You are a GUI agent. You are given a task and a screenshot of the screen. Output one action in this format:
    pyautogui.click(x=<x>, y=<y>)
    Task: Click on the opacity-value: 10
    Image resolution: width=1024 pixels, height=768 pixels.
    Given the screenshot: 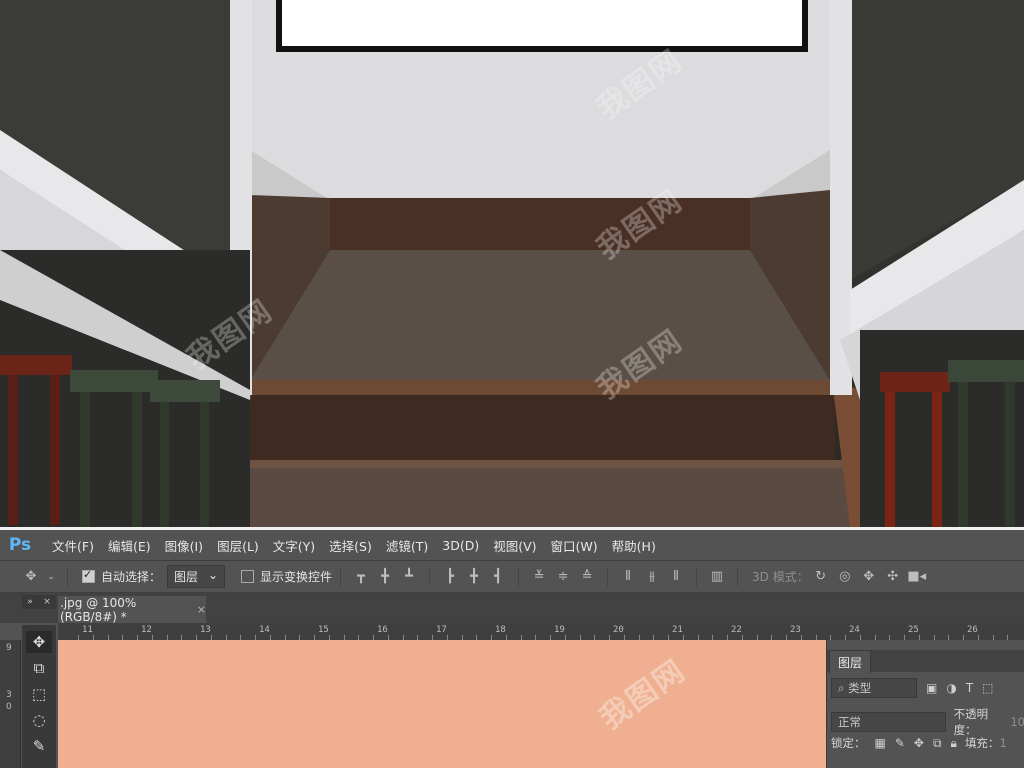 What is the action you would take?
    pyautogui.click(x=1017, y=722)
    